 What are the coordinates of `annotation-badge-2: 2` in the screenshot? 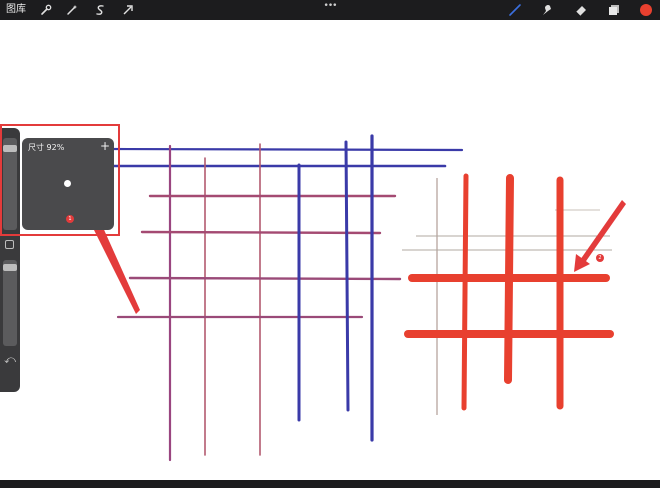 It's located at (600, 258).